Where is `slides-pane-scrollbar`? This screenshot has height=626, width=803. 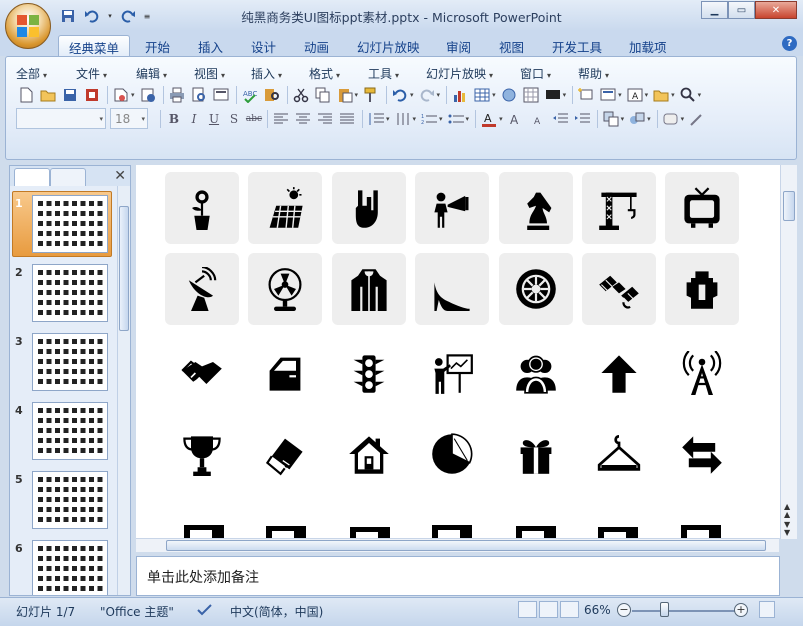 slides-pane-scrollbar is located at coordinates (123, 390).